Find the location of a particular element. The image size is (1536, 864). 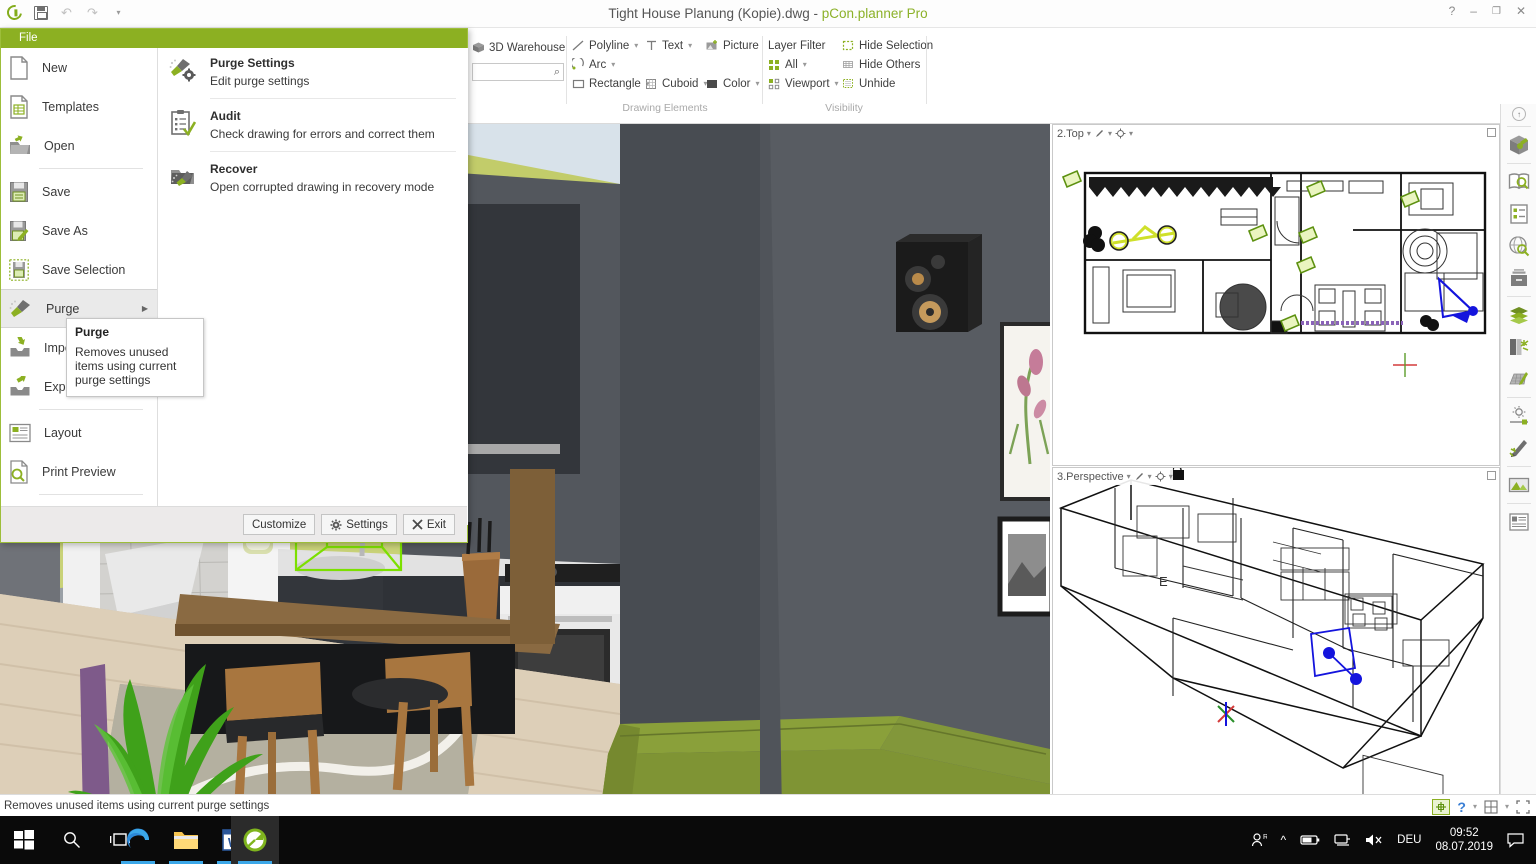

volume-muted-icon is located at coordinates (1374, 840).